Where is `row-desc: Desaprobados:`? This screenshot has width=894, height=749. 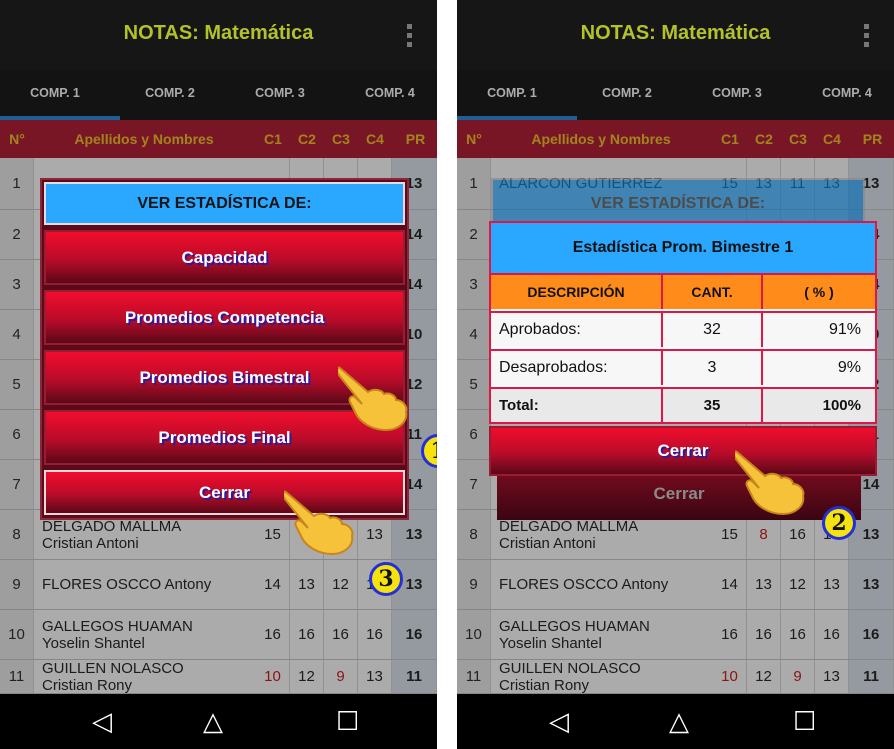 row-desc: Desaprobados: is located at coordinates (577, 368).